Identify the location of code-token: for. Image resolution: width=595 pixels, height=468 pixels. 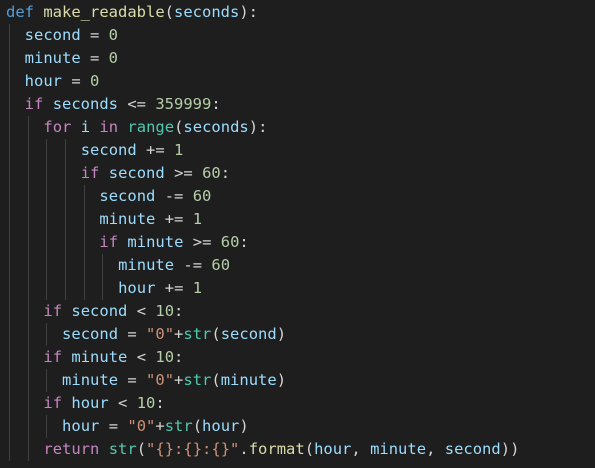
(57, 127).